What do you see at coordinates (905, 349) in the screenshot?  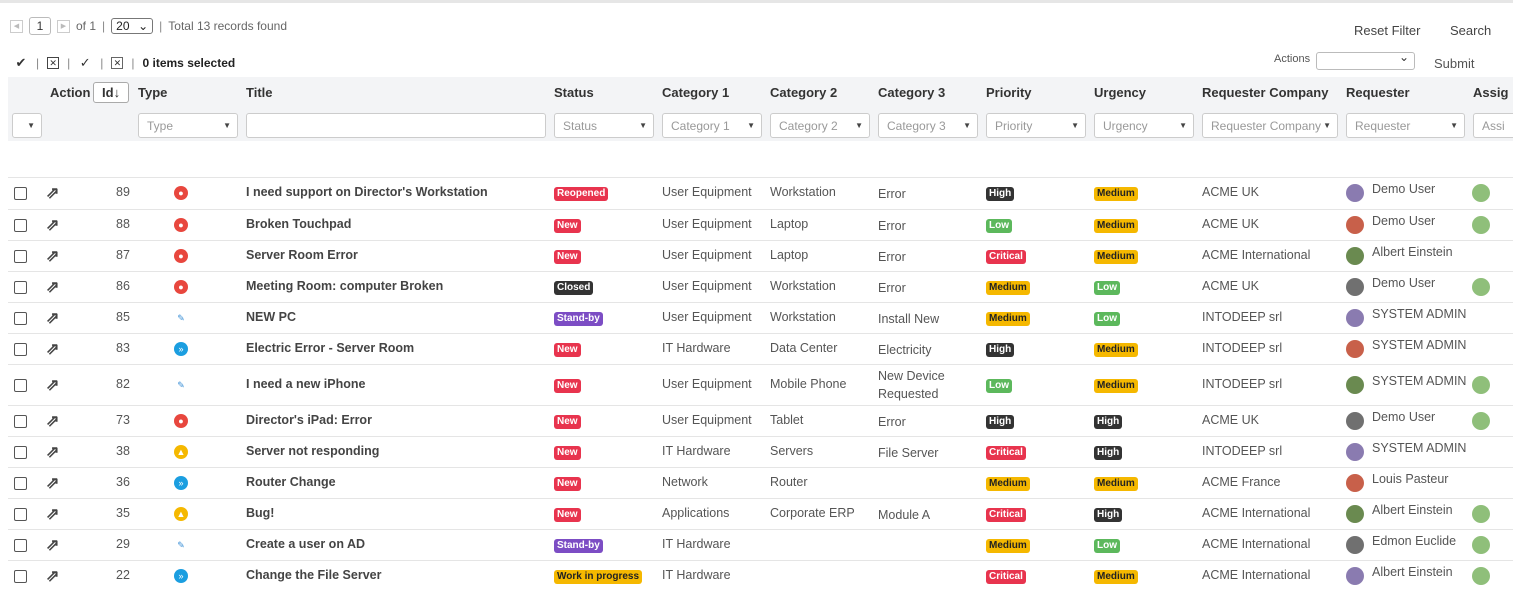 I see `row-category-3: Electricity` at bounding box center [905, 349].